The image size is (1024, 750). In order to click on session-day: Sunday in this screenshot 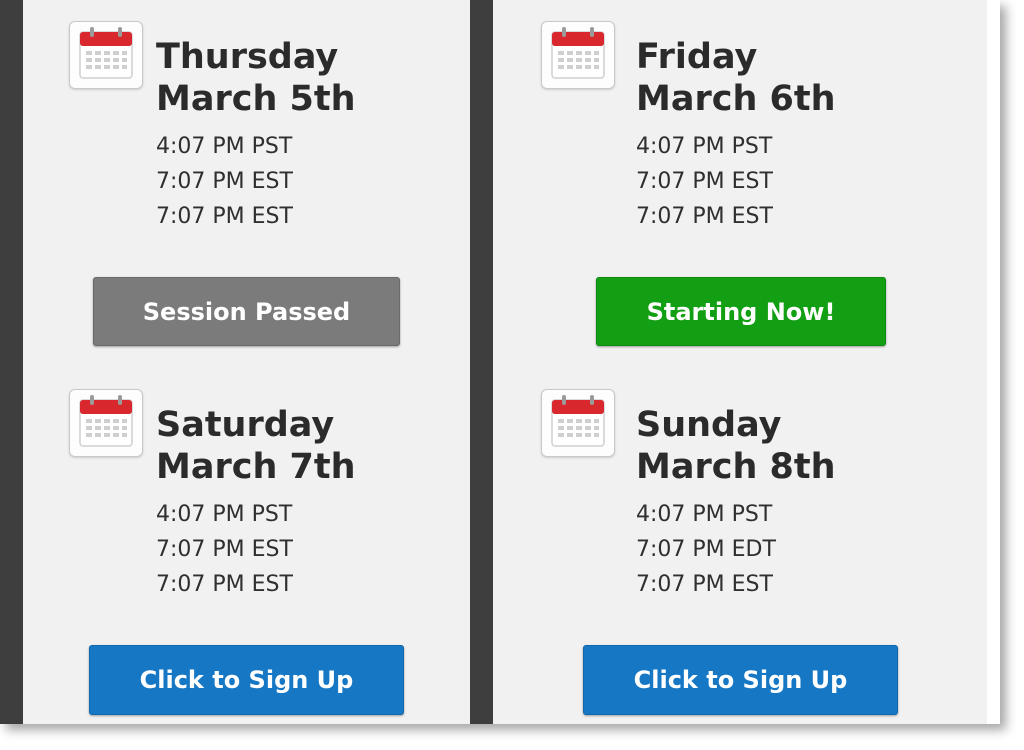, I will do `click(709, 425)`.